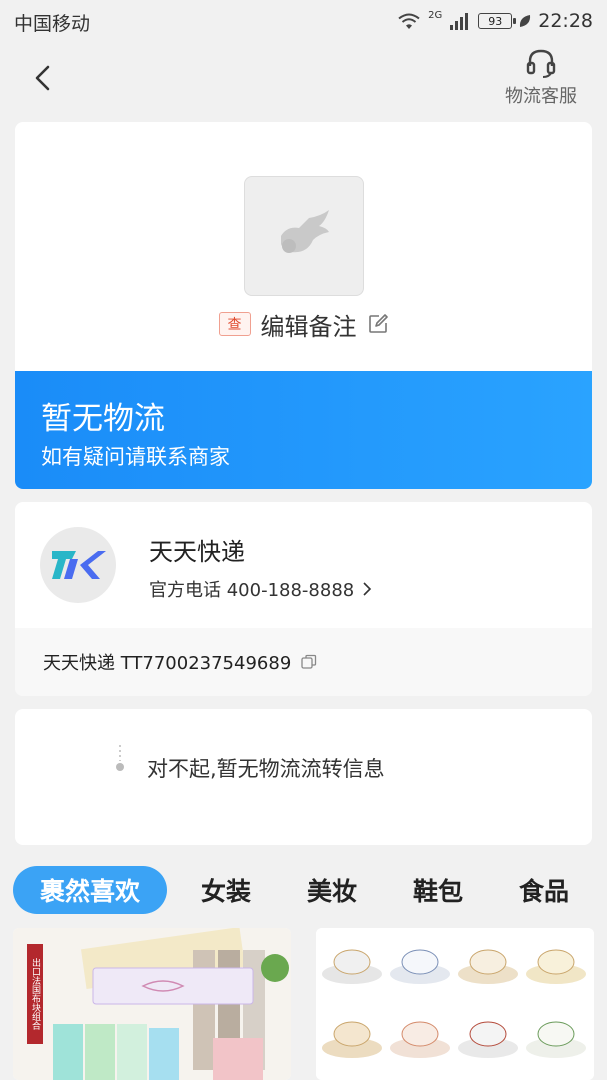  Describe the element at coordinates (167, 663) in the screenshot. I see `tracking-number: 天天快递 TT7700237549689` at that location.